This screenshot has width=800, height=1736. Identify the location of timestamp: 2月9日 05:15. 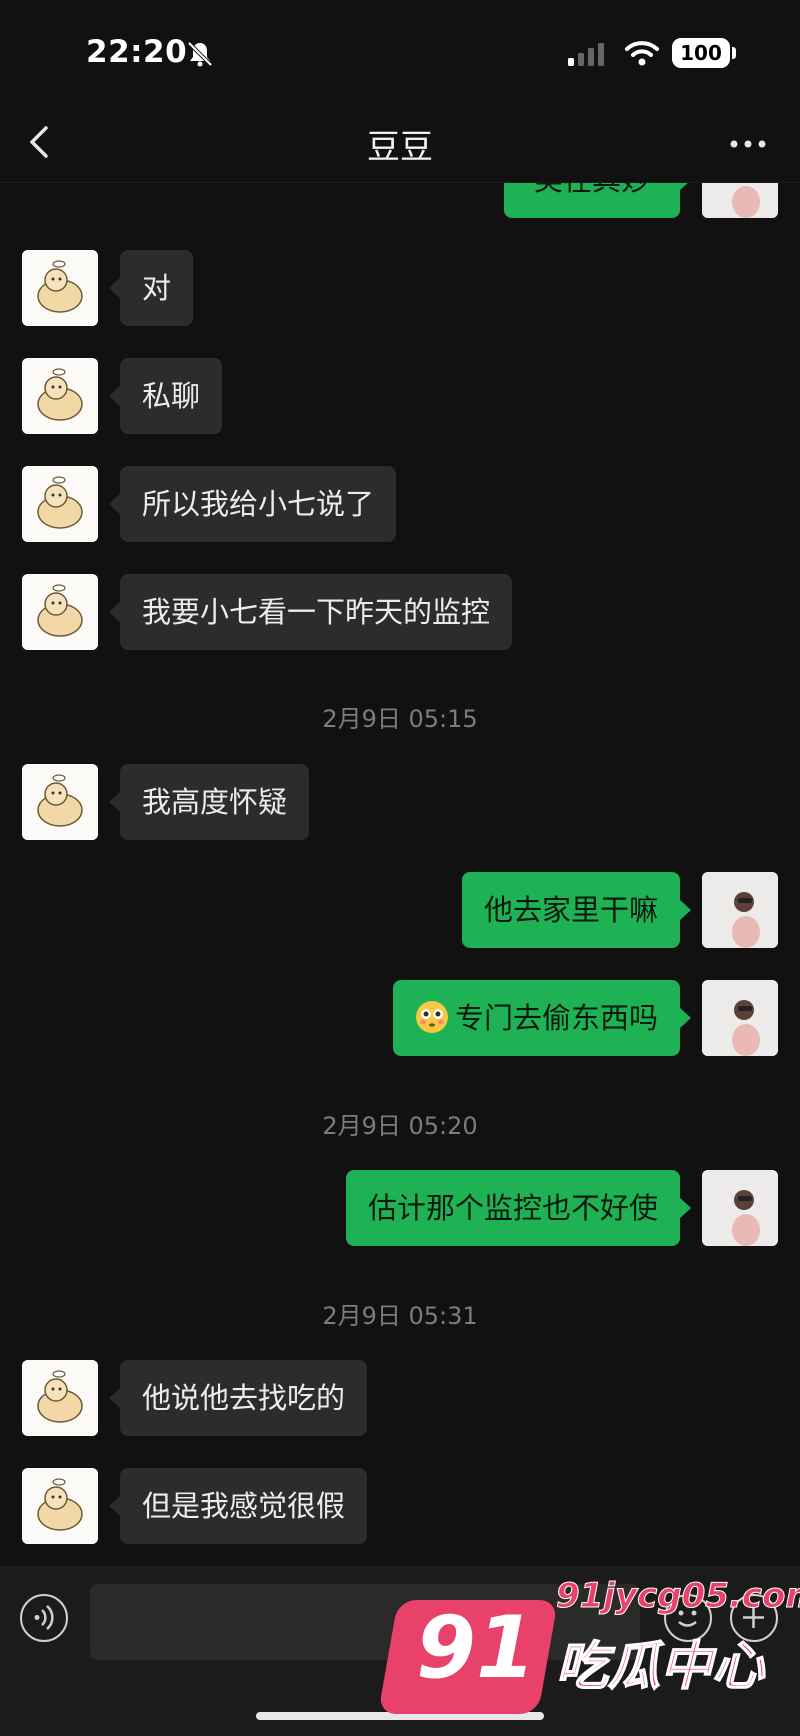
(400, 719).